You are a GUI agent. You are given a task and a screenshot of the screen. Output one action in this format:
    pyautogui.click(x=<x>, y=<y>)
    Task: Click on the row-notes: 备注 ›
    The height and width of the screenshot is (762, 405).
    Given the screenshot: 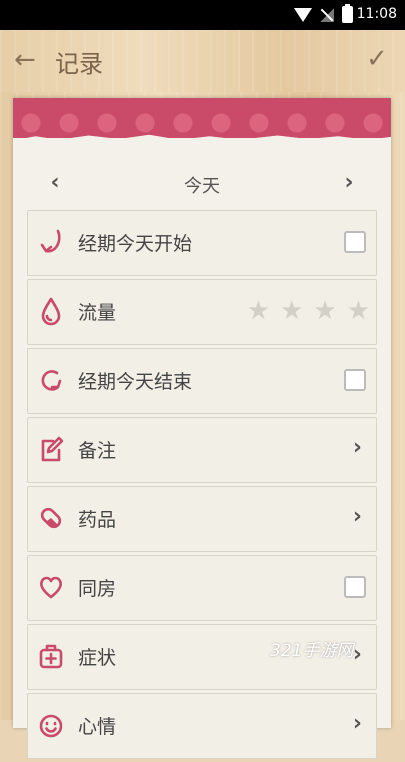 What is the action you would take?
    pyautogui.click(x=202, y=450)
    